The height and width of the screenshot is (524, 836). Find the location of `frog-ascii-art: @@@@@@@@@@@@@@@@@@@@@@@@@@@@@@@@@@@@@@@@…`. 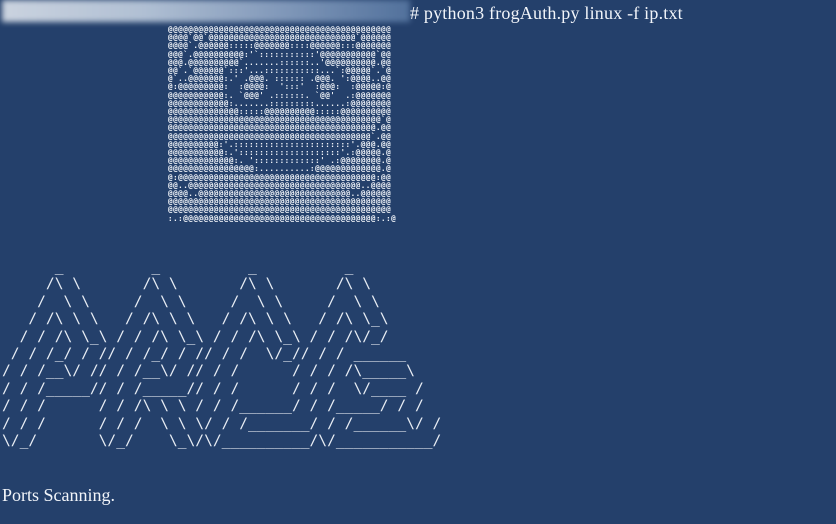

frog-ascii-art: @@@@@@@@@@@@@@@@@@@@@@@@@@@@@@@@@@@@@@@@… is located at coordinates (282, 124).